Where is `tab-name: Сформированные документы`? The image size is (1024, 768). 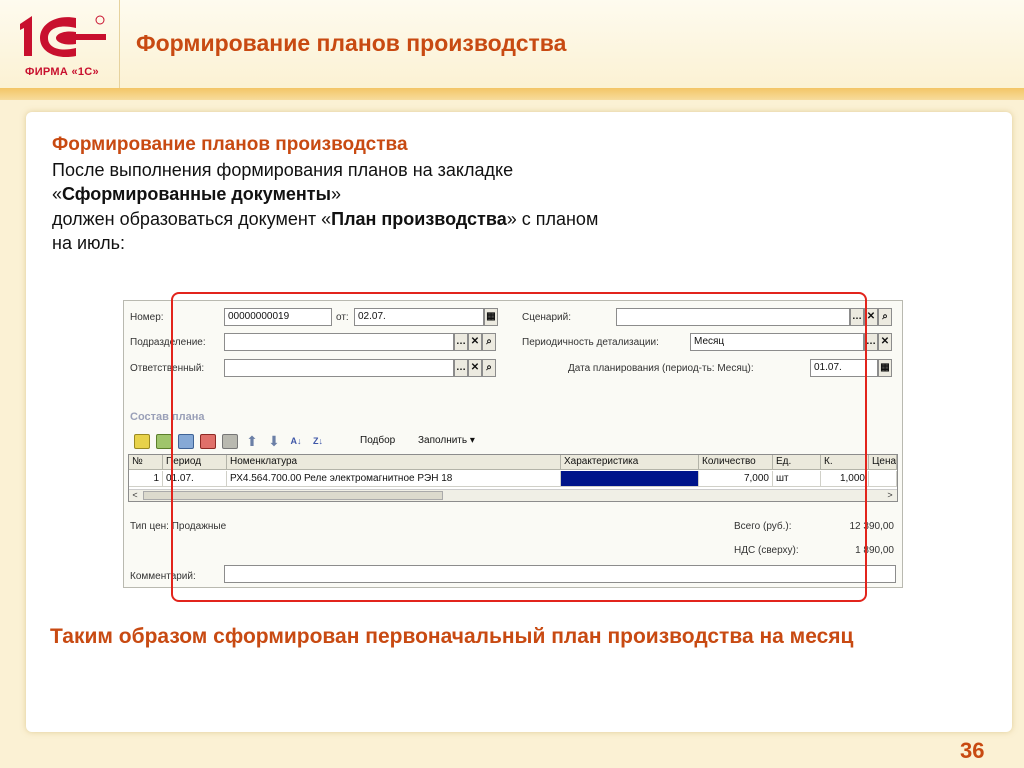
tab-name: Сформированные документы is located at coordinates (196, 194).